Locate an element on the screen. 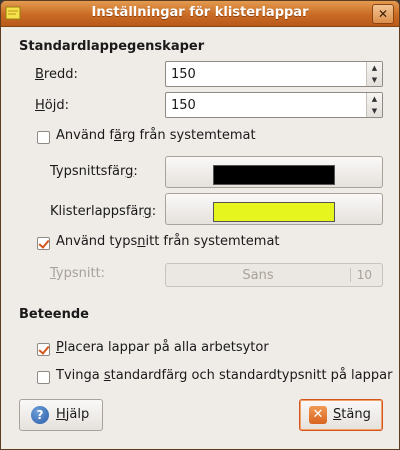 This screenshot has height=450, width=400. font-size: 10 is located at coordinates (364, 275).